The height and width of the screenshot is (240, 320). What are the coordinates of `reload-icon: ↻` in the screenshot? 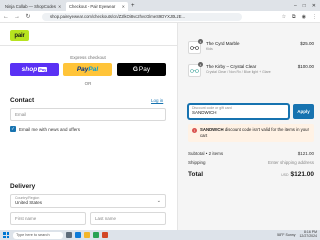 It's located at (28, 16).